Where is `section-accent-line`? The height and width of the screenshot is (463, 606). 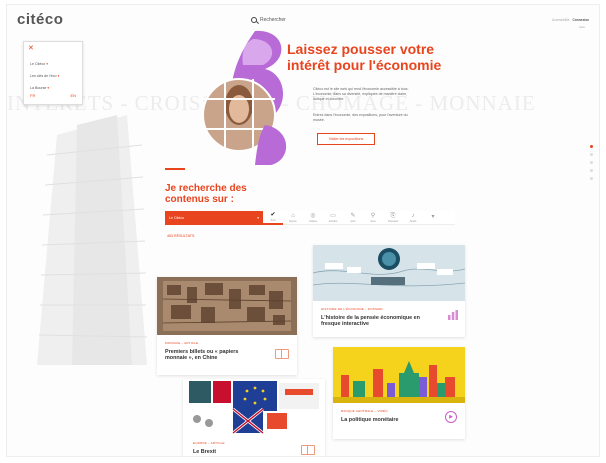
section-accent-line is located at coordinates (175, 169).